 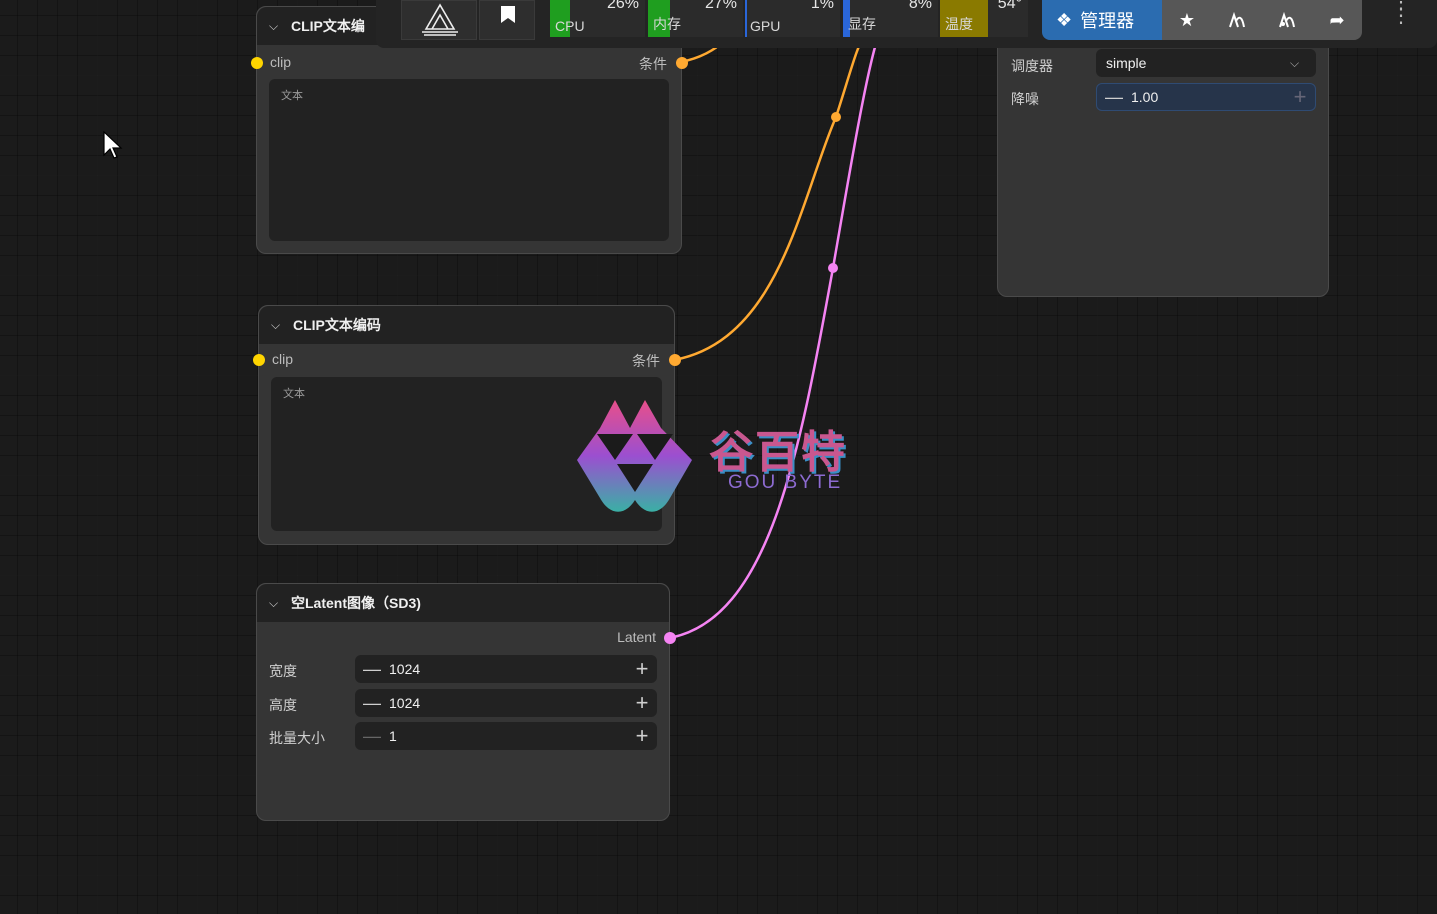 What do you see at coordinates (1237, 20) in the screenshot?
I see `graph-icon` at bounding box center [1237, 20].